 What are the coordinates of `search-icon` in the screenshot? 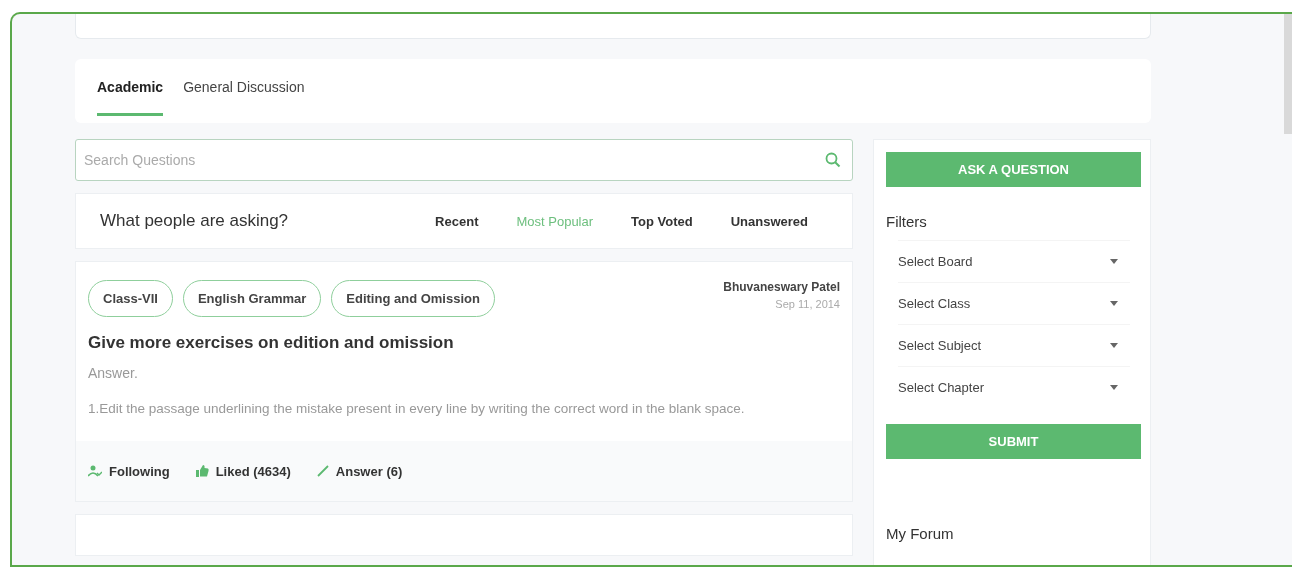 It's located at (833, 160).